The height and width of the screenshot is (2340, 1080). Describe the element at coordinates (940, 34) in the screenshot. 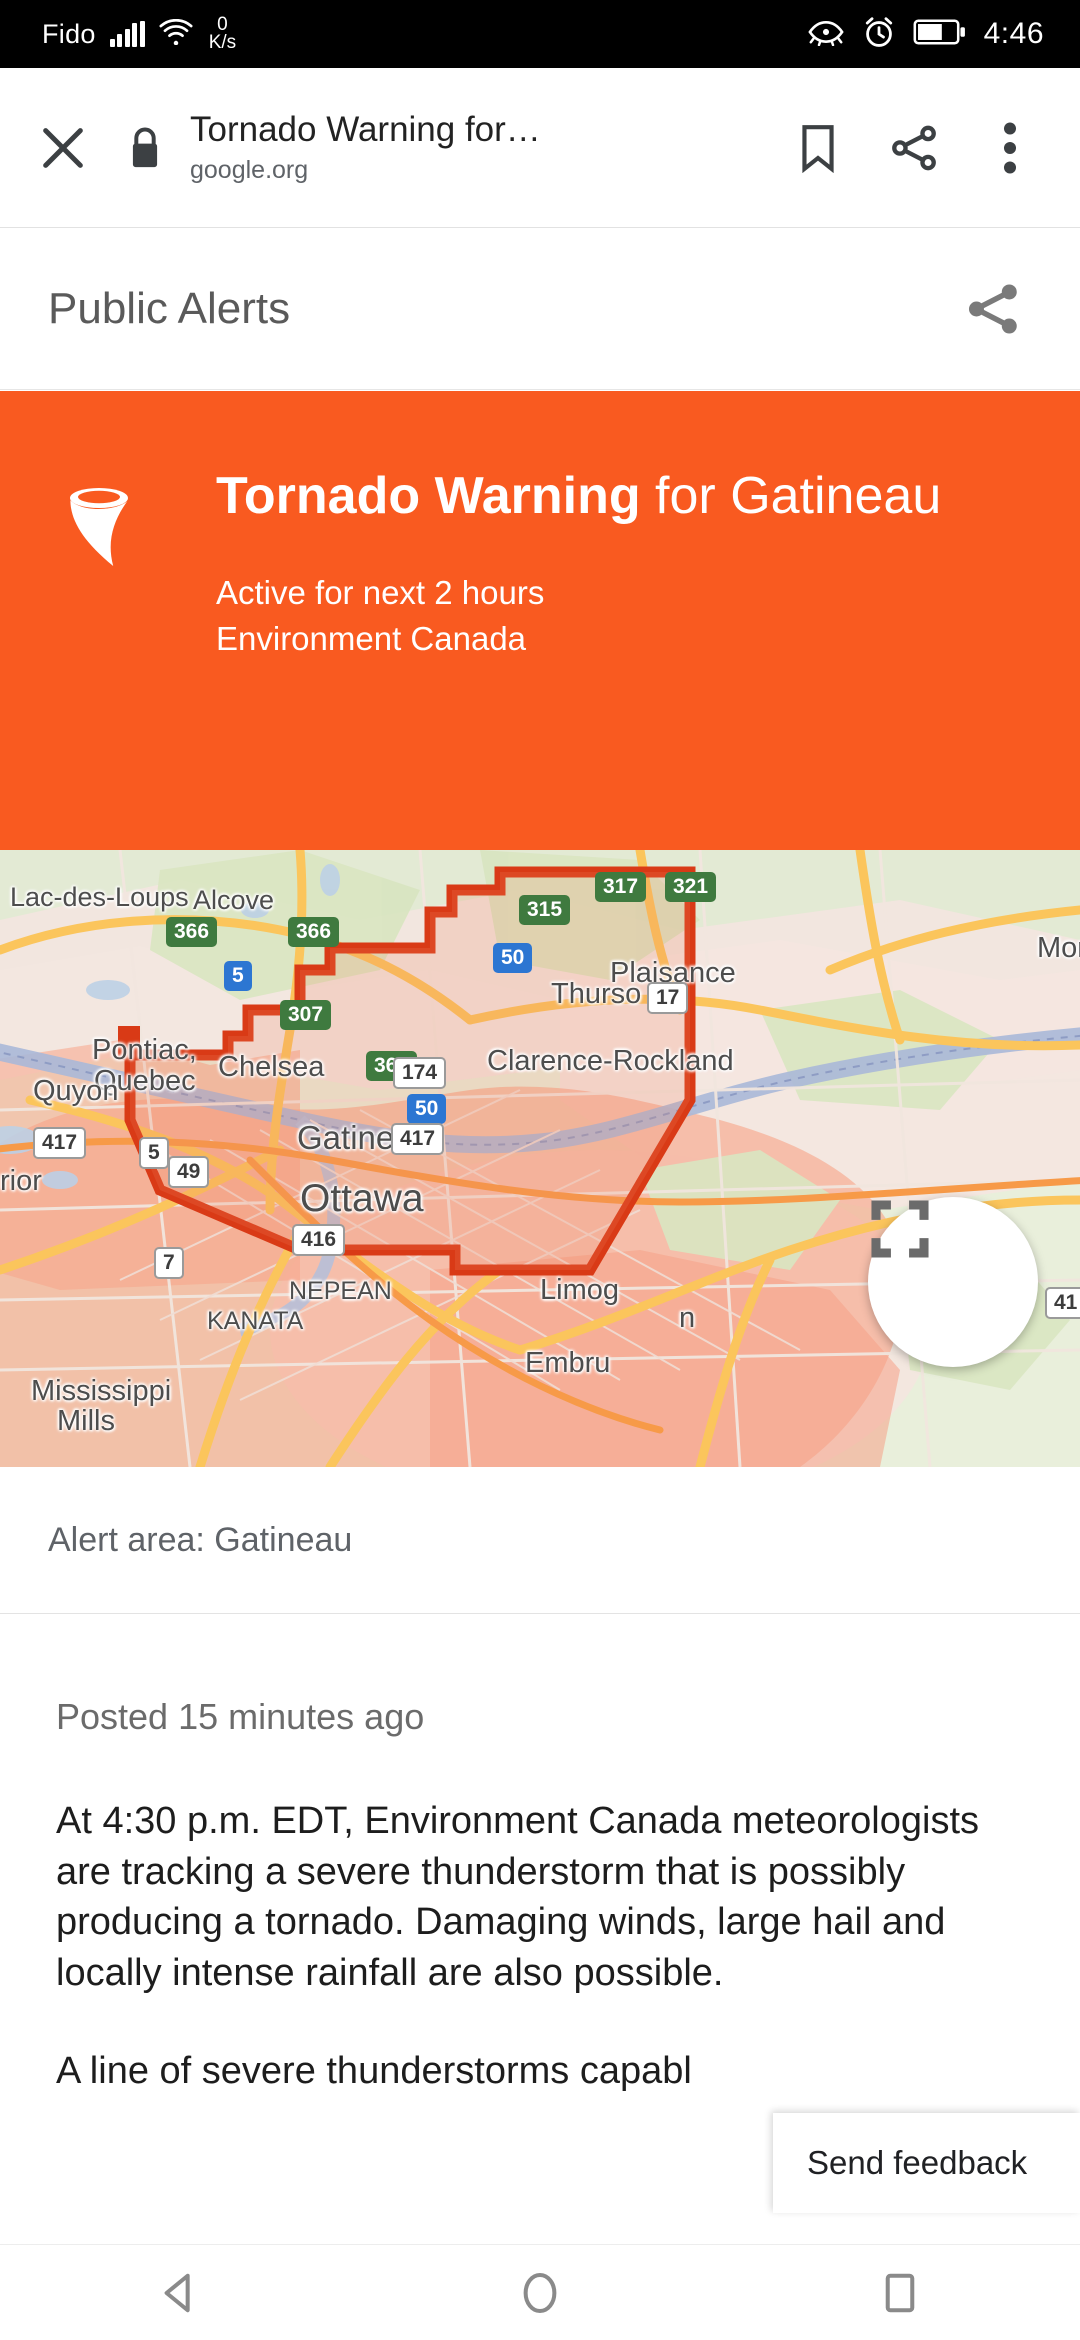

I see `battery-icon` at that location.